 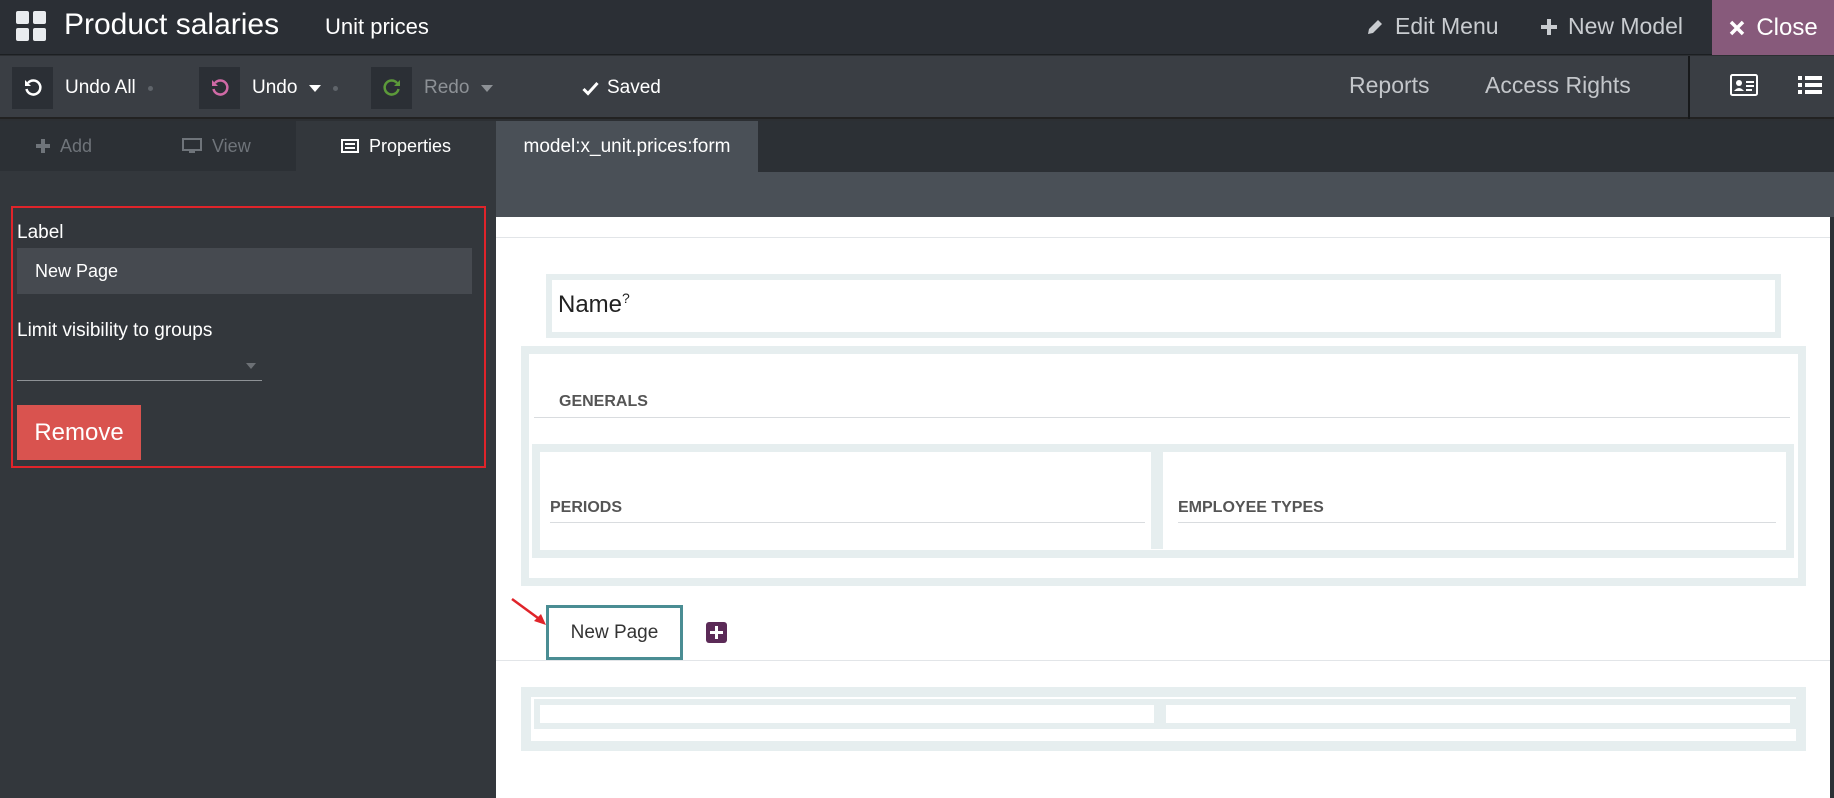 What do you see at coordinates (32, 88) in the screenshot?
I see `undo-all-icon` at bounding box center [32, 88].